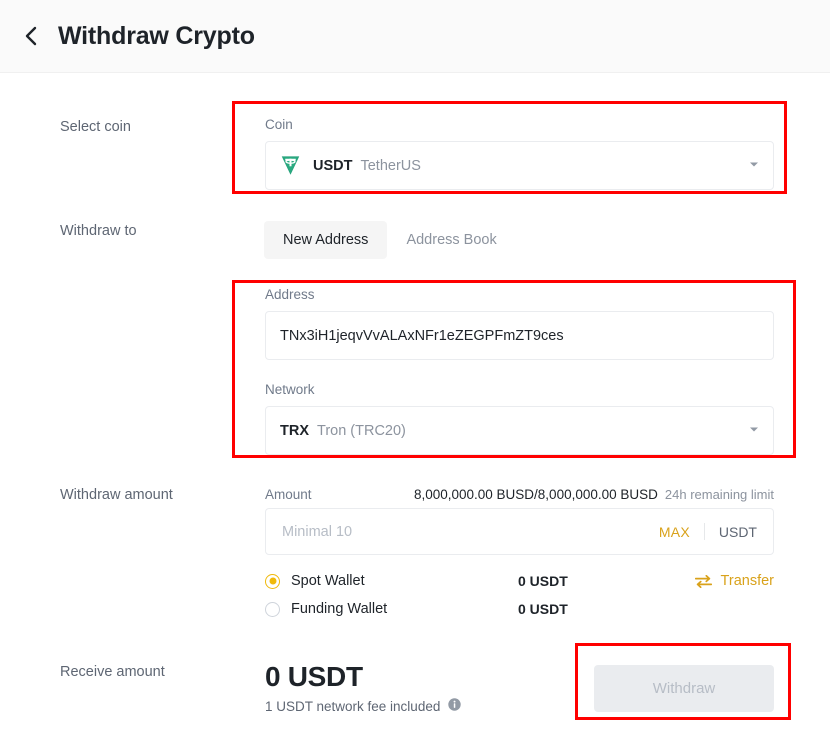 This screenshot has width=830, height=729. I want to click on wallet-name: Funding Wallet, so click(339, 609).